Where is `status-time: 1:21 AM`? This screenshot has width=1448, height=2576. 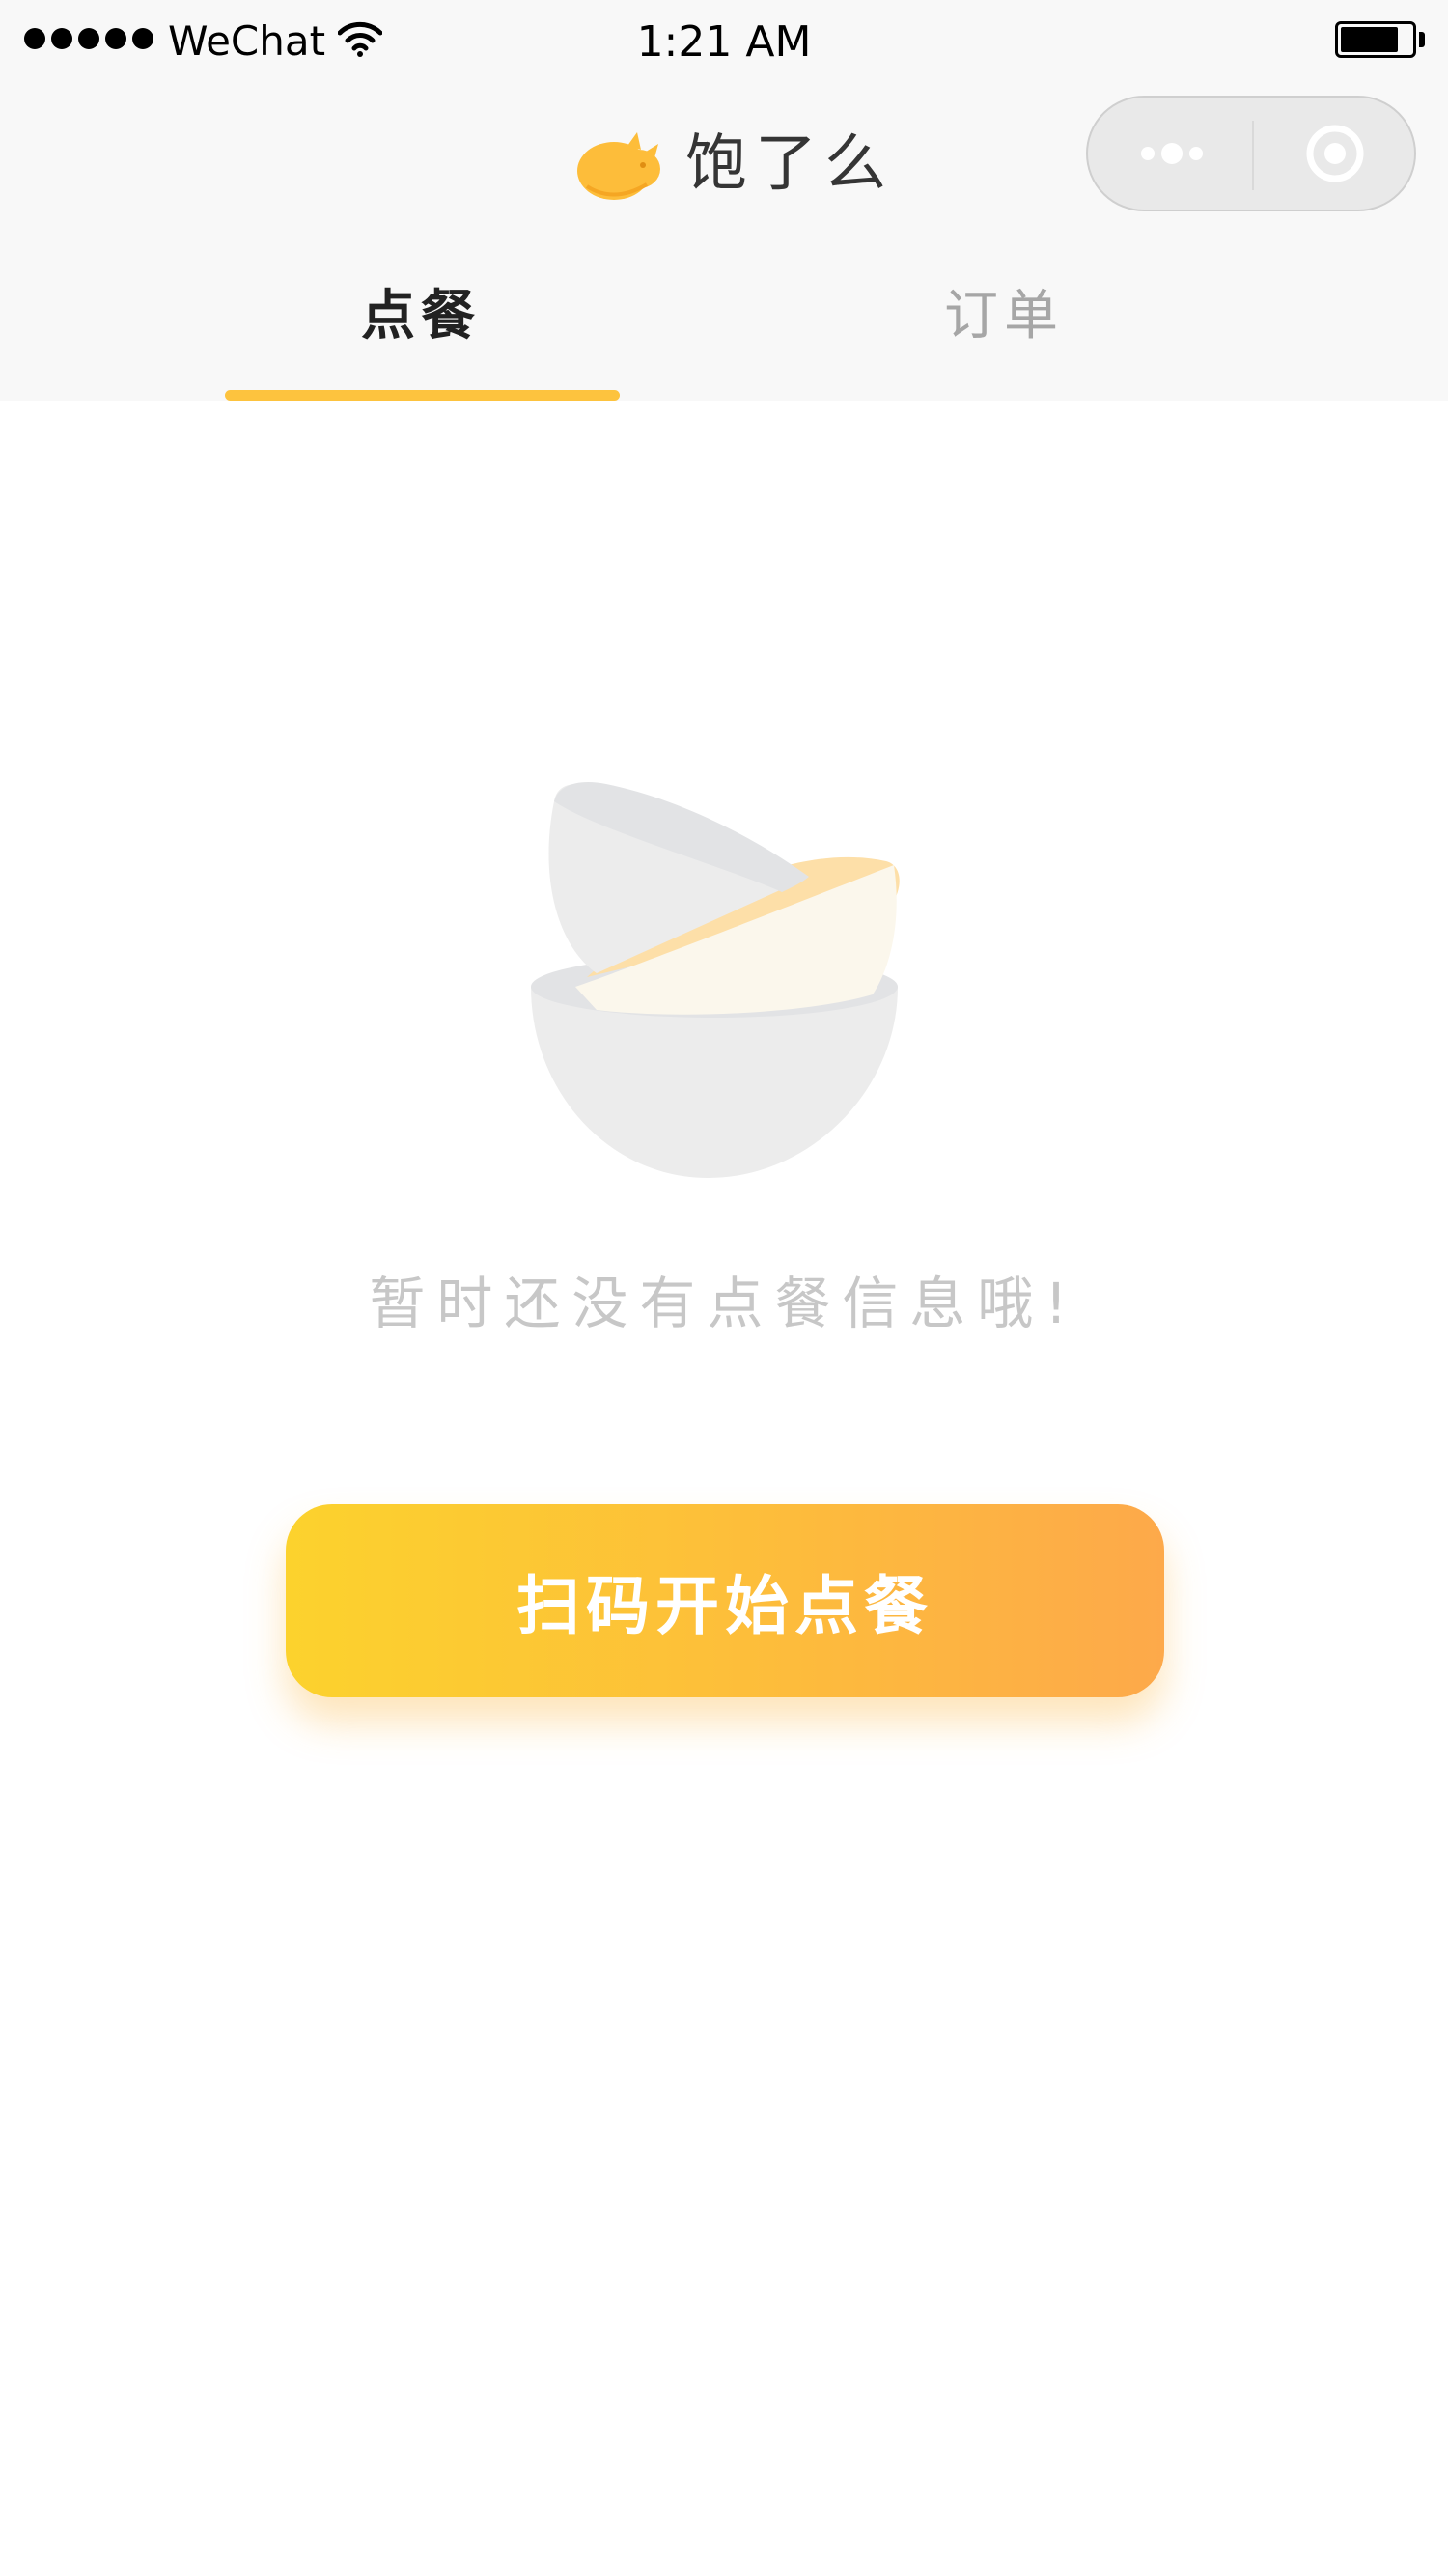 status-time: 1:21 AM is located at coordinates (724, 42).